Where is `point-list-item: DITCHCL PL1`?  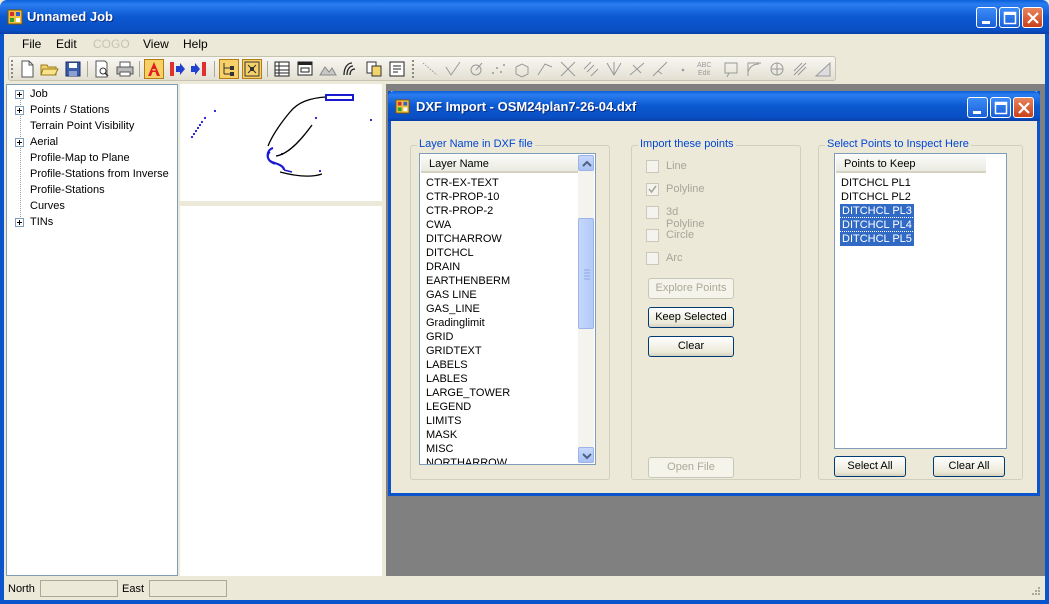
point-list-item: DITCHCL PL1 is located at coordinates (876, 183).